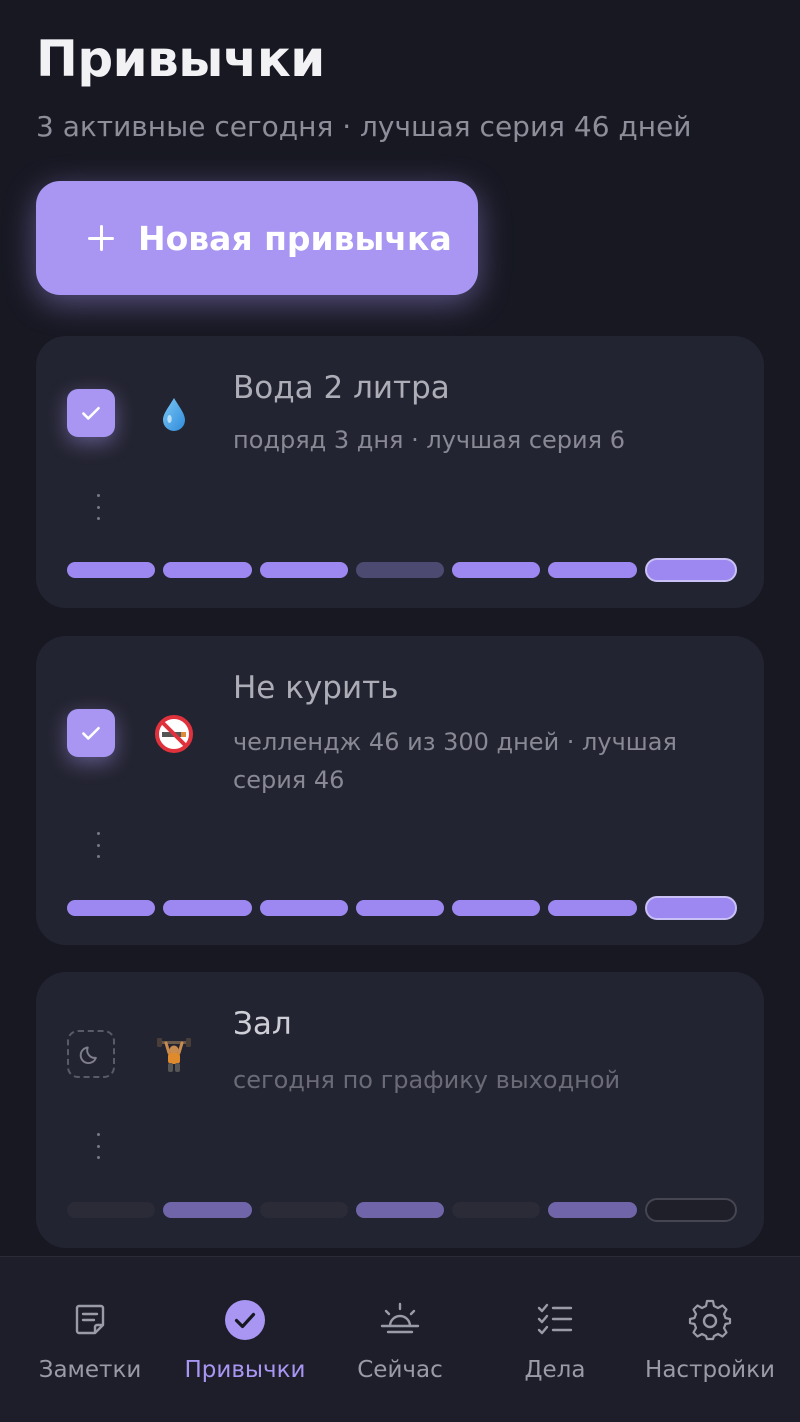 Image resolution: width=800 pixels, height=1422 pixels. Describe the element at coordinates (101, 238) in the screenshot. I see `plus-icon` at that location.